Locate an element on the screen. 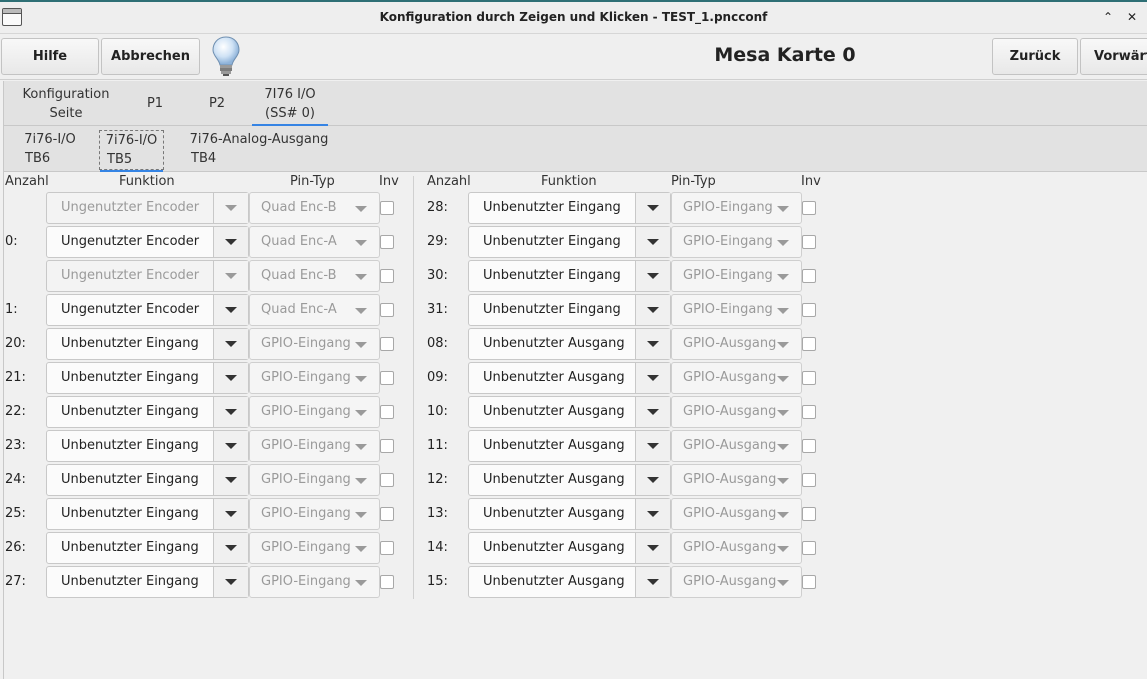 Image resolution: width=1147 pixels, height=679 pixels. cancel-button: Abbrechen is located at coordinates (150, 56).